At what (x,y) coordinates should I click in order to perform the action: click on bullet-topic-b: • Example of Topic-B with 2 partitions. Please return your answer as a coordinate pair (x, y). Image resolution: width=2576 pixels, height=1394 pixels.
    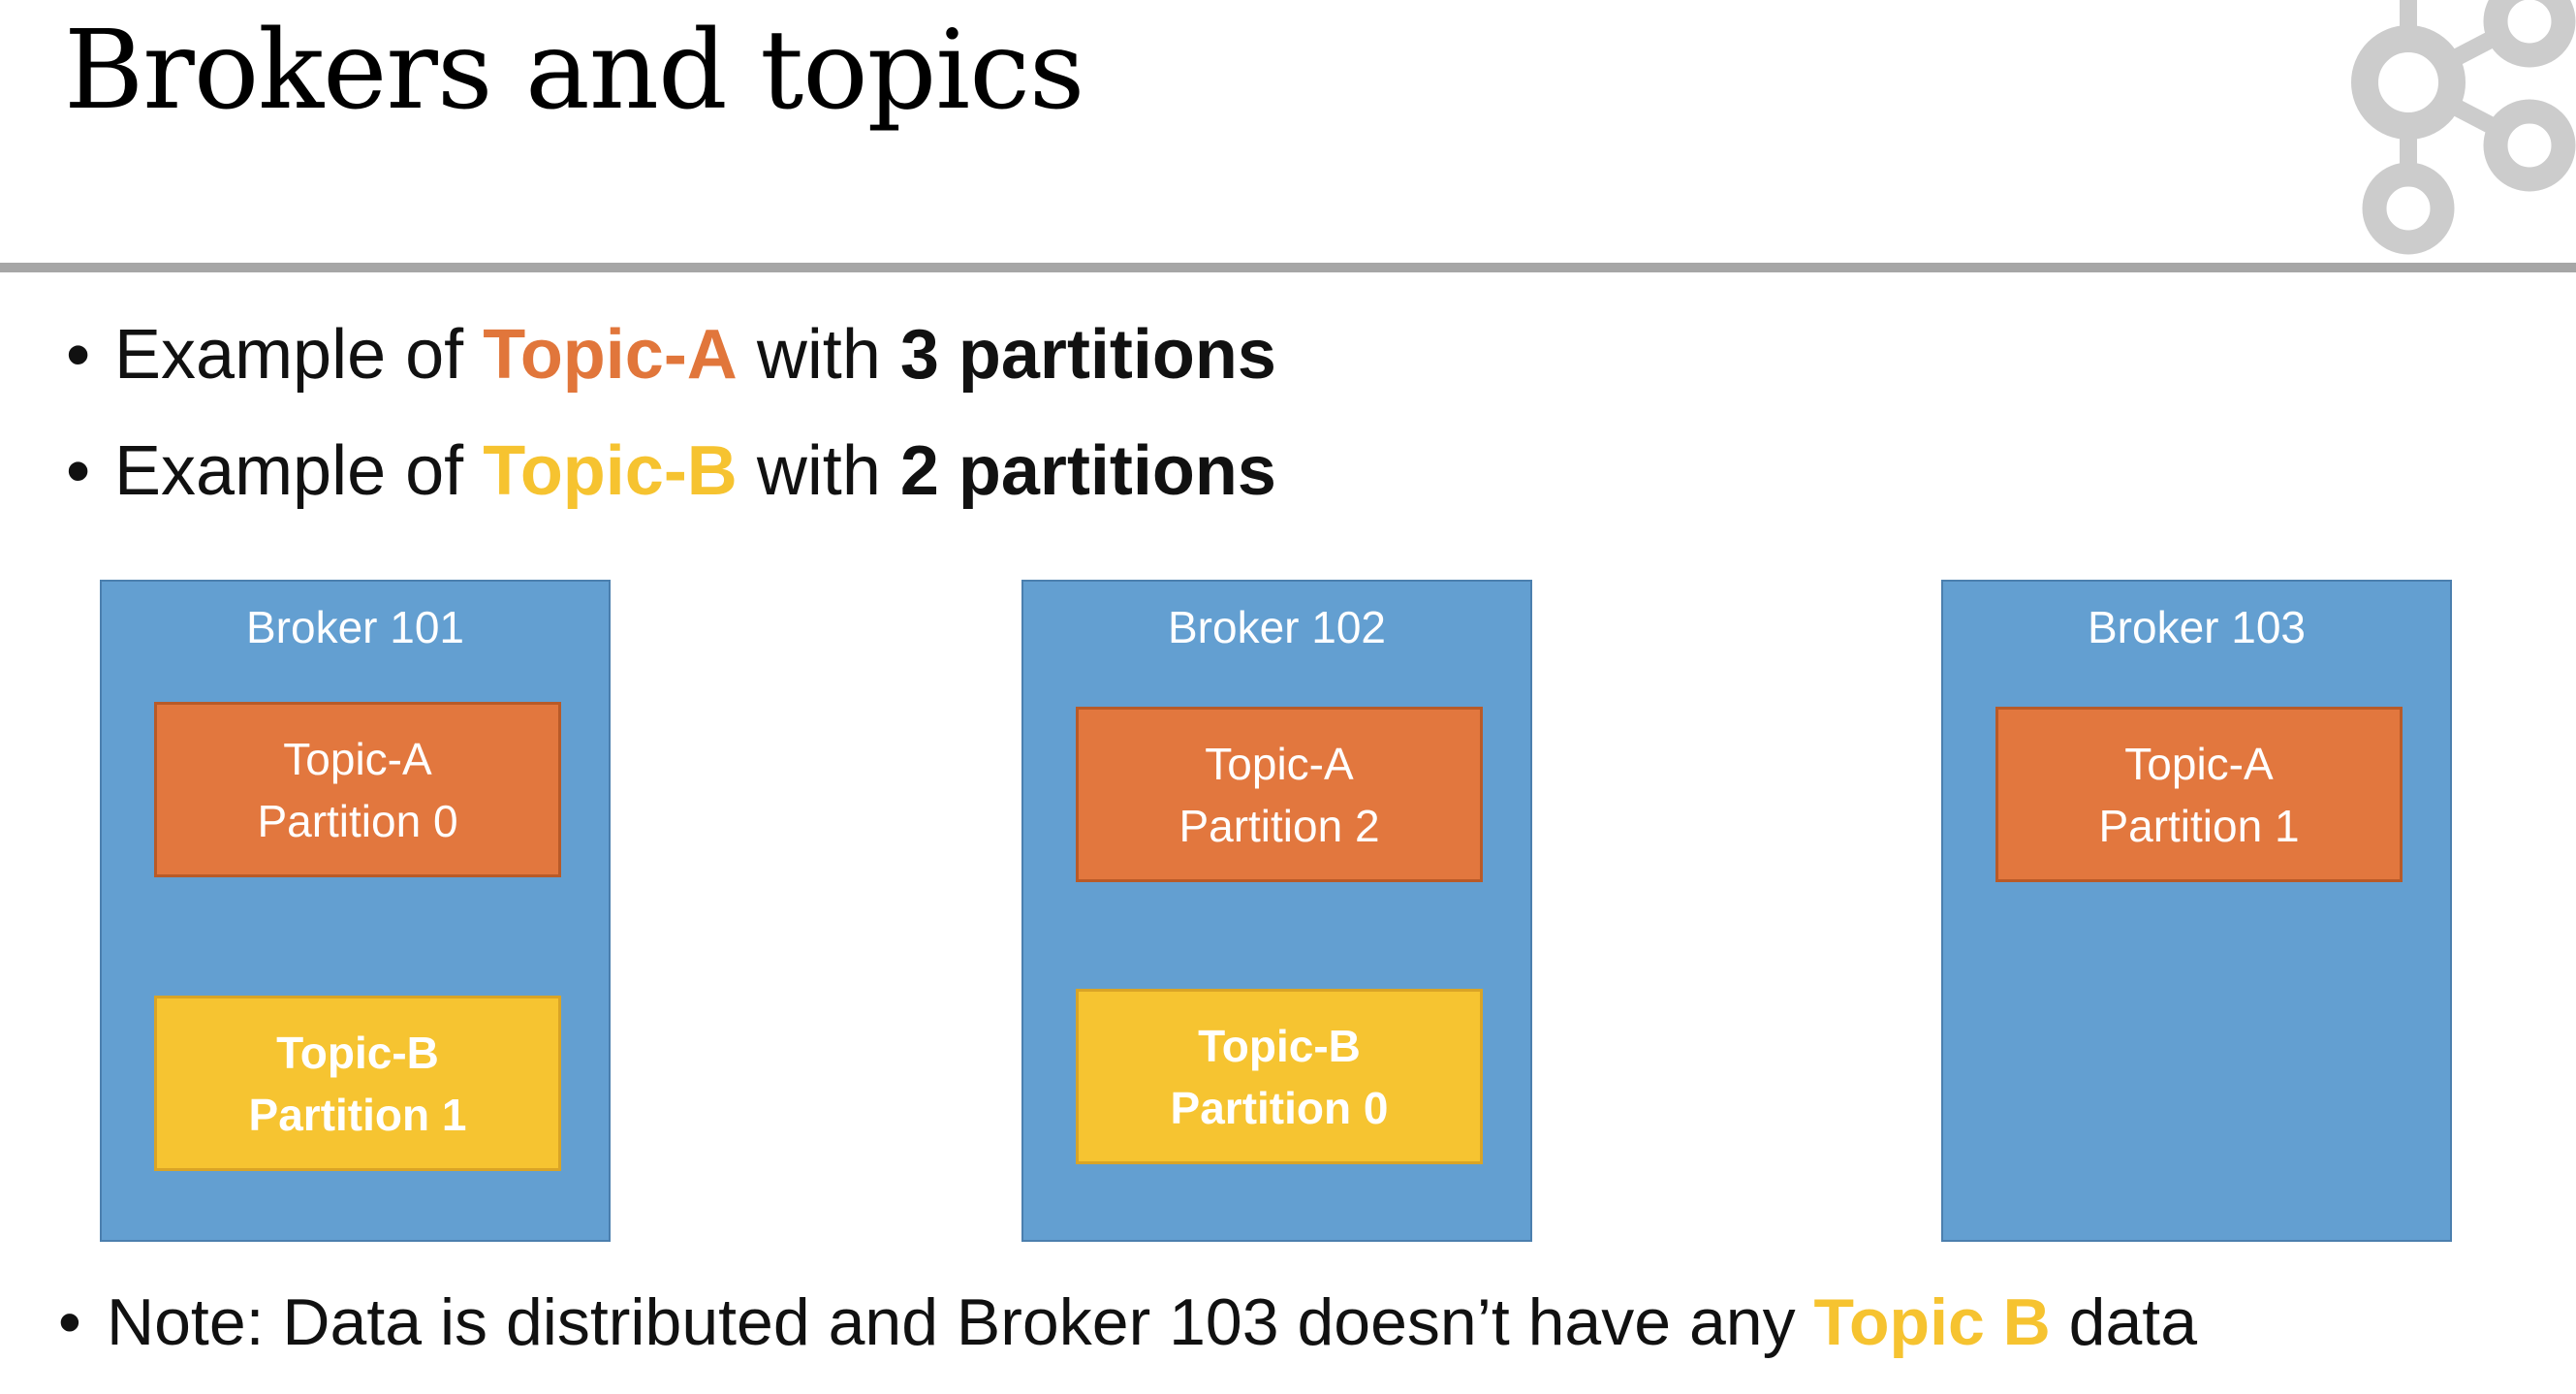
    Looking at the image, I should click on (671, 471).